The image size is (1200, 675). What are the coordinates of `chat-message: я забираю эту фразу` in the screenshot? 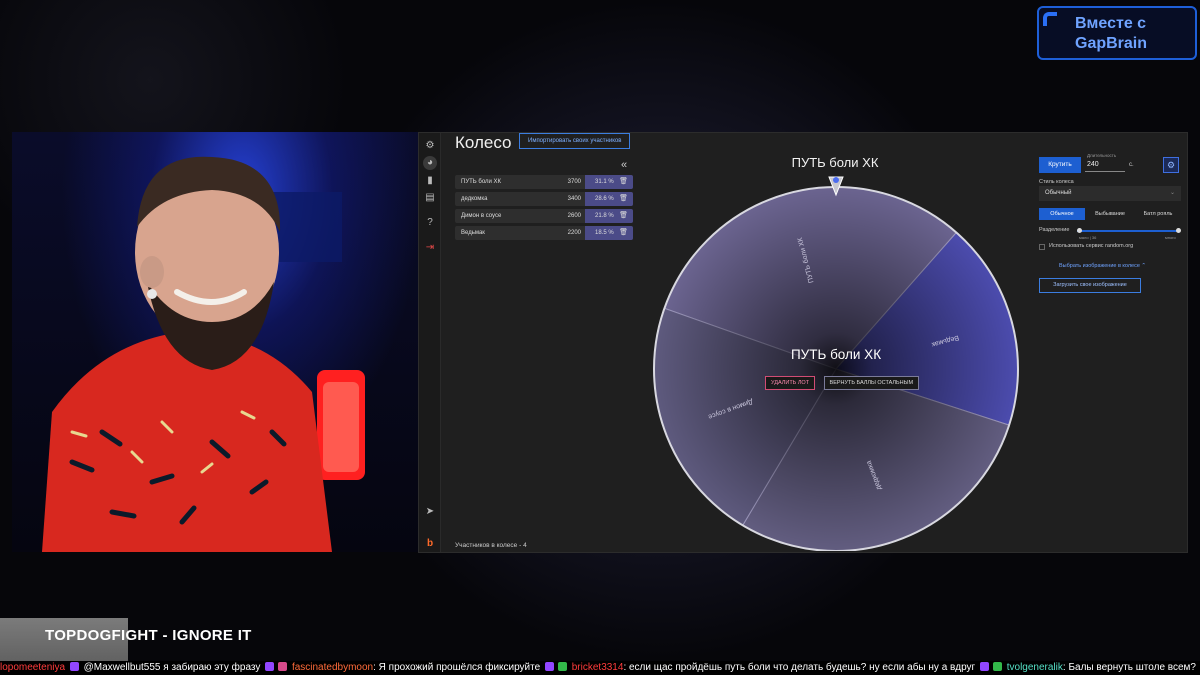 It's located at (212, 667).